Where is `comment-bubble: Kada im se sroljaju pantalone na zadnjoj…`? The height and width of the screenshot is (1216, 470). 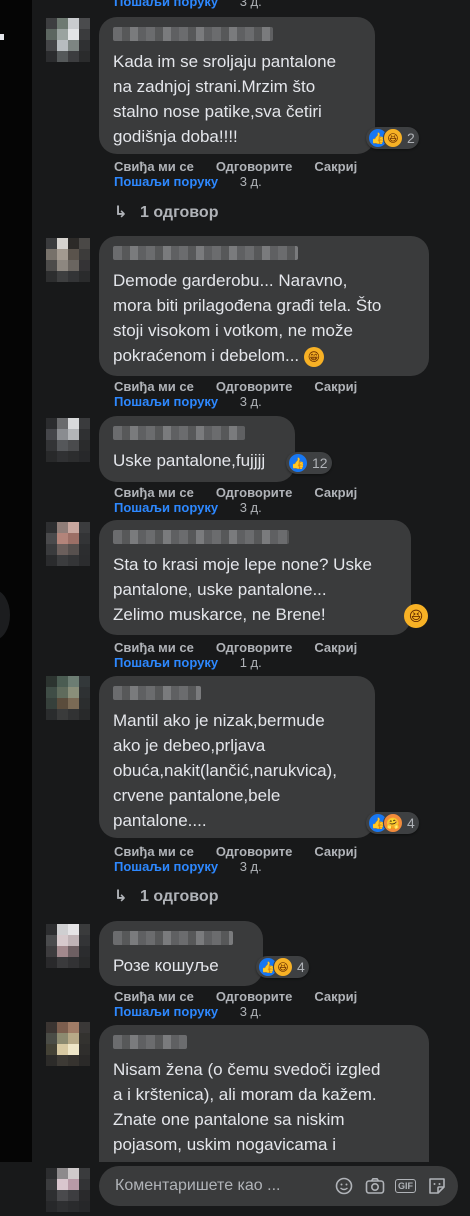 comment-bubble: Kada im se sroljaju pantalone na zadnjoj… is located at coordinates (237, 85).